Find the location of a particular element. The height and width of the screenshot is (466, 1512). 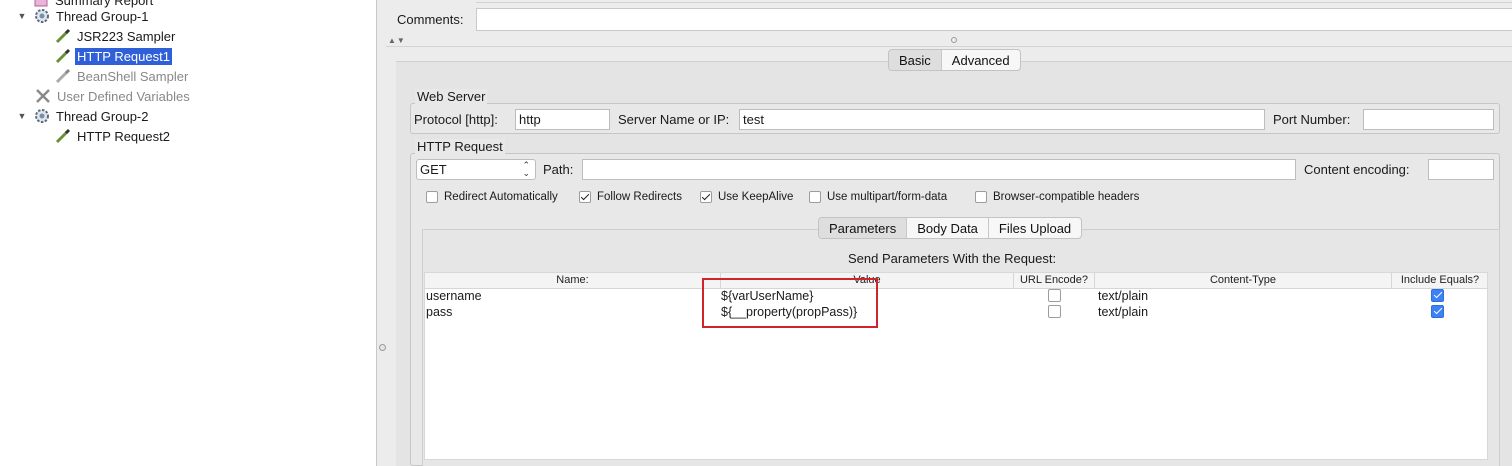

split-collapse-arrows-icon: ▲▼ is located at coordinates (397, 40).